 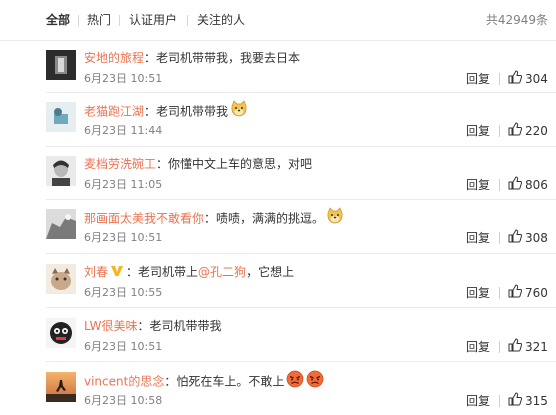 I want to click on comment-body: 你懂中文上车的意思，对吧, so click(x=240, y=164).